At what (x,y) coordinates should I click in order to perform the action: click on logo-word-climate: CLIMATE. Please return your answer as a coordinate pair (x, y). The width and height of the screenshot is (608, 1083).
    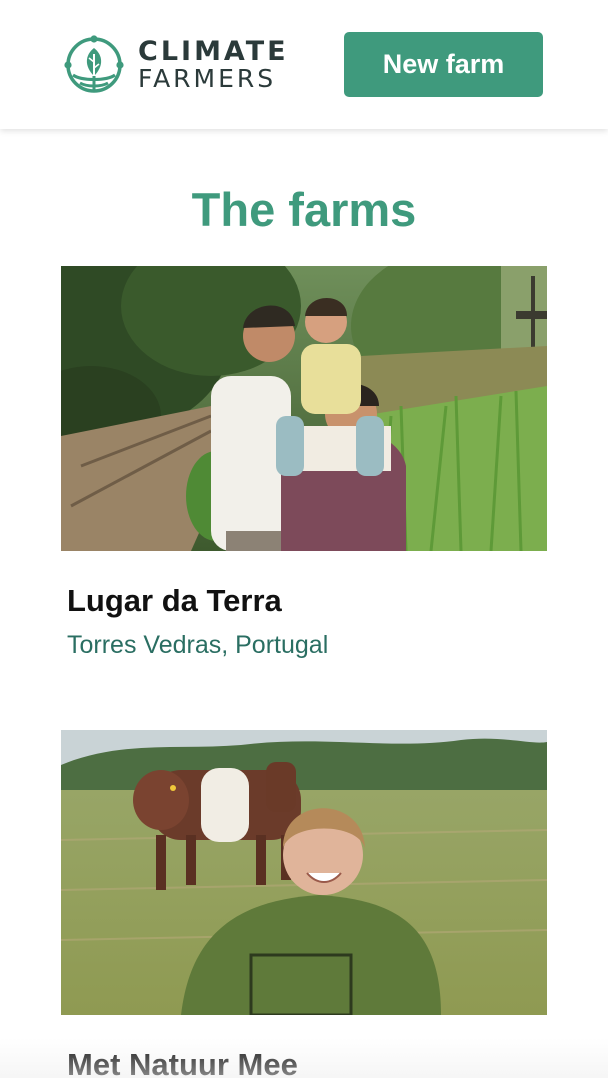
    Looking at the image, I should click on (213, 51).